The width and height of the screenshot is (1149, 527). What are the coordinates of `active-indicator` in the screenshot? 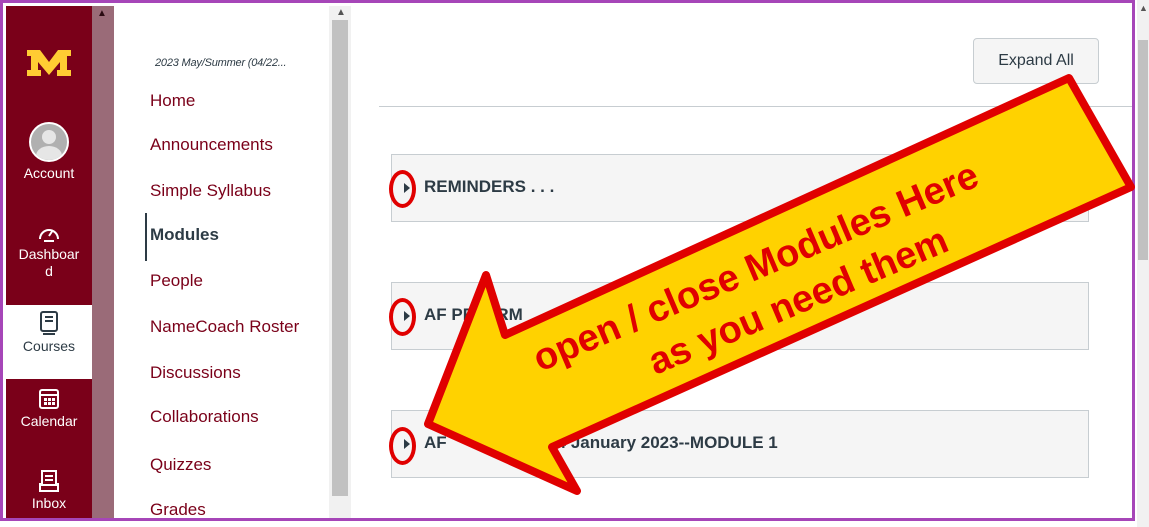 It's located at (146, 237).